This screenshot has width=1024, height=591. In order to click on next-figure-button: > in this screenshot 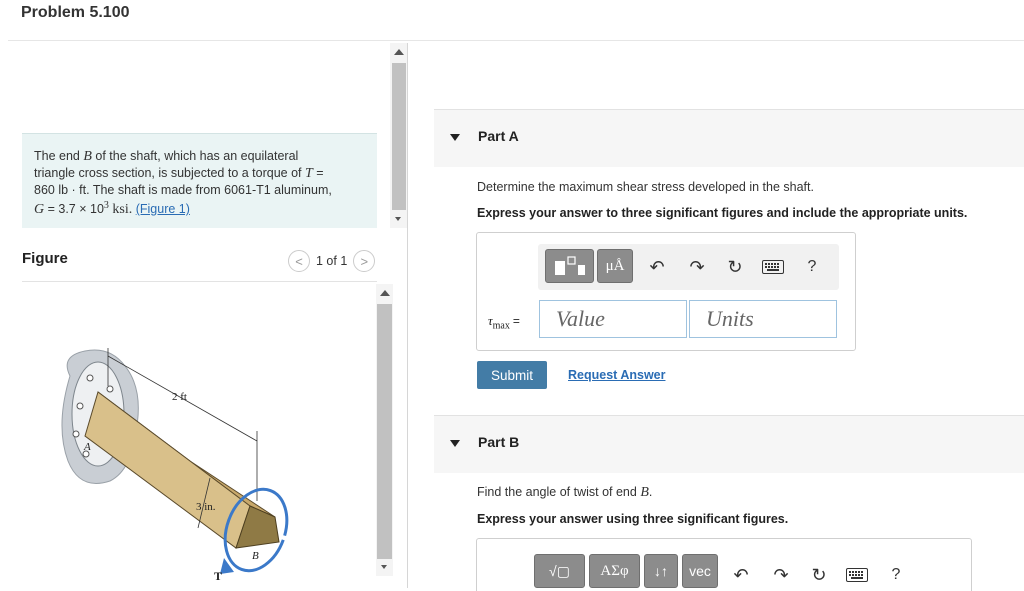, I will do `click(364, 261)`.